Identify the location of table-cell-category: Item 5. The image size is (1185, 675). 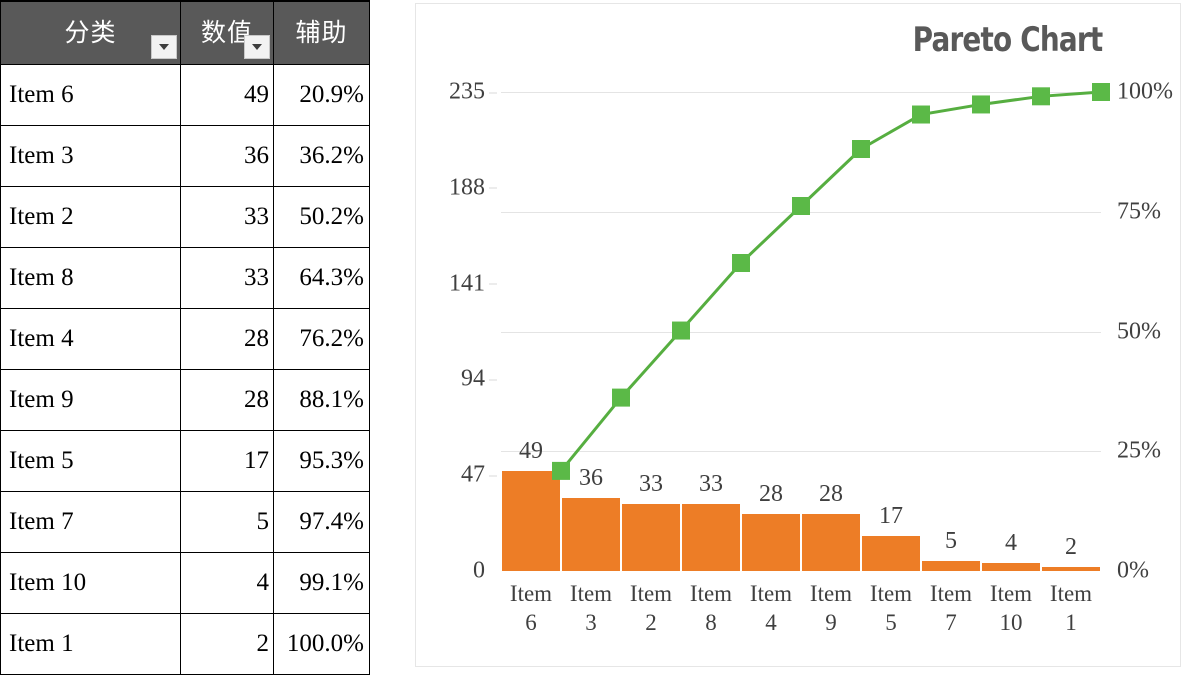
(90, 461).